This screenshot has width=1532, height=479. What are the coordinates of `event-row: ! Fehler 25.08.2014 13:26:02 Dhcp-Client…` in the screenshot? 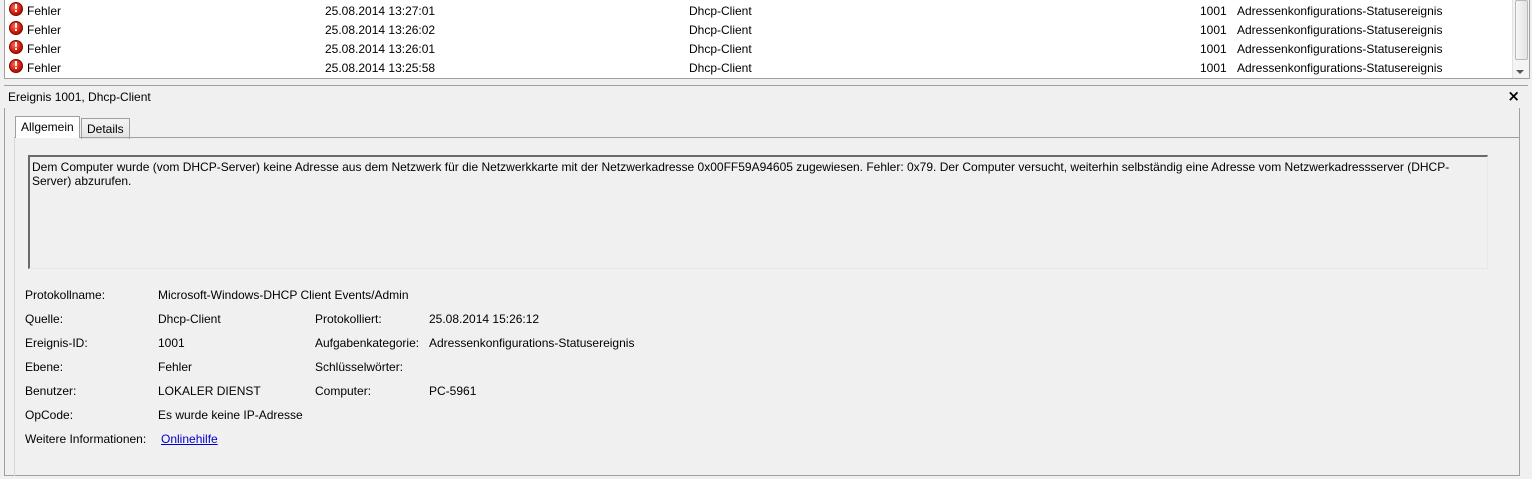 It's located at (759, 30).